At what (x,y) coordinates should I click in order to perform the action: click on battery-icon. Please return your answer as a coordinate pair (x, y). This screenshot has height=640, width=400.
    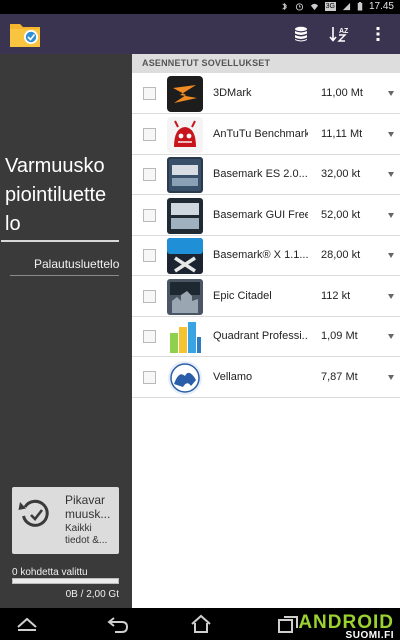
    Looking at the image, I should click on (360, 6).